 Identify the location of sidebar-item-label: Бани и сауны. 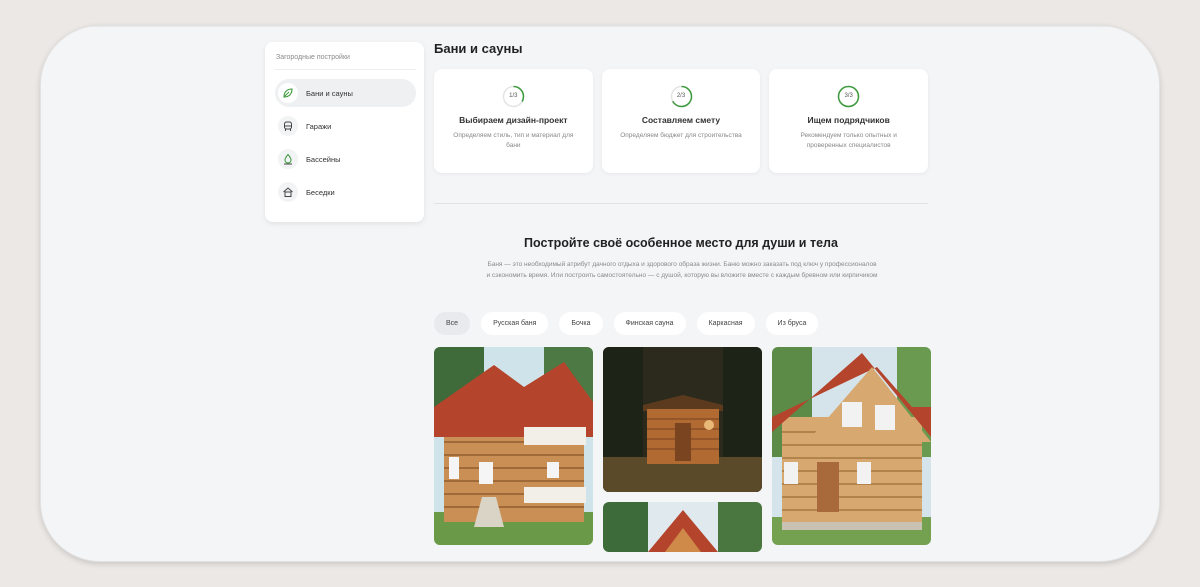
(329, 93).